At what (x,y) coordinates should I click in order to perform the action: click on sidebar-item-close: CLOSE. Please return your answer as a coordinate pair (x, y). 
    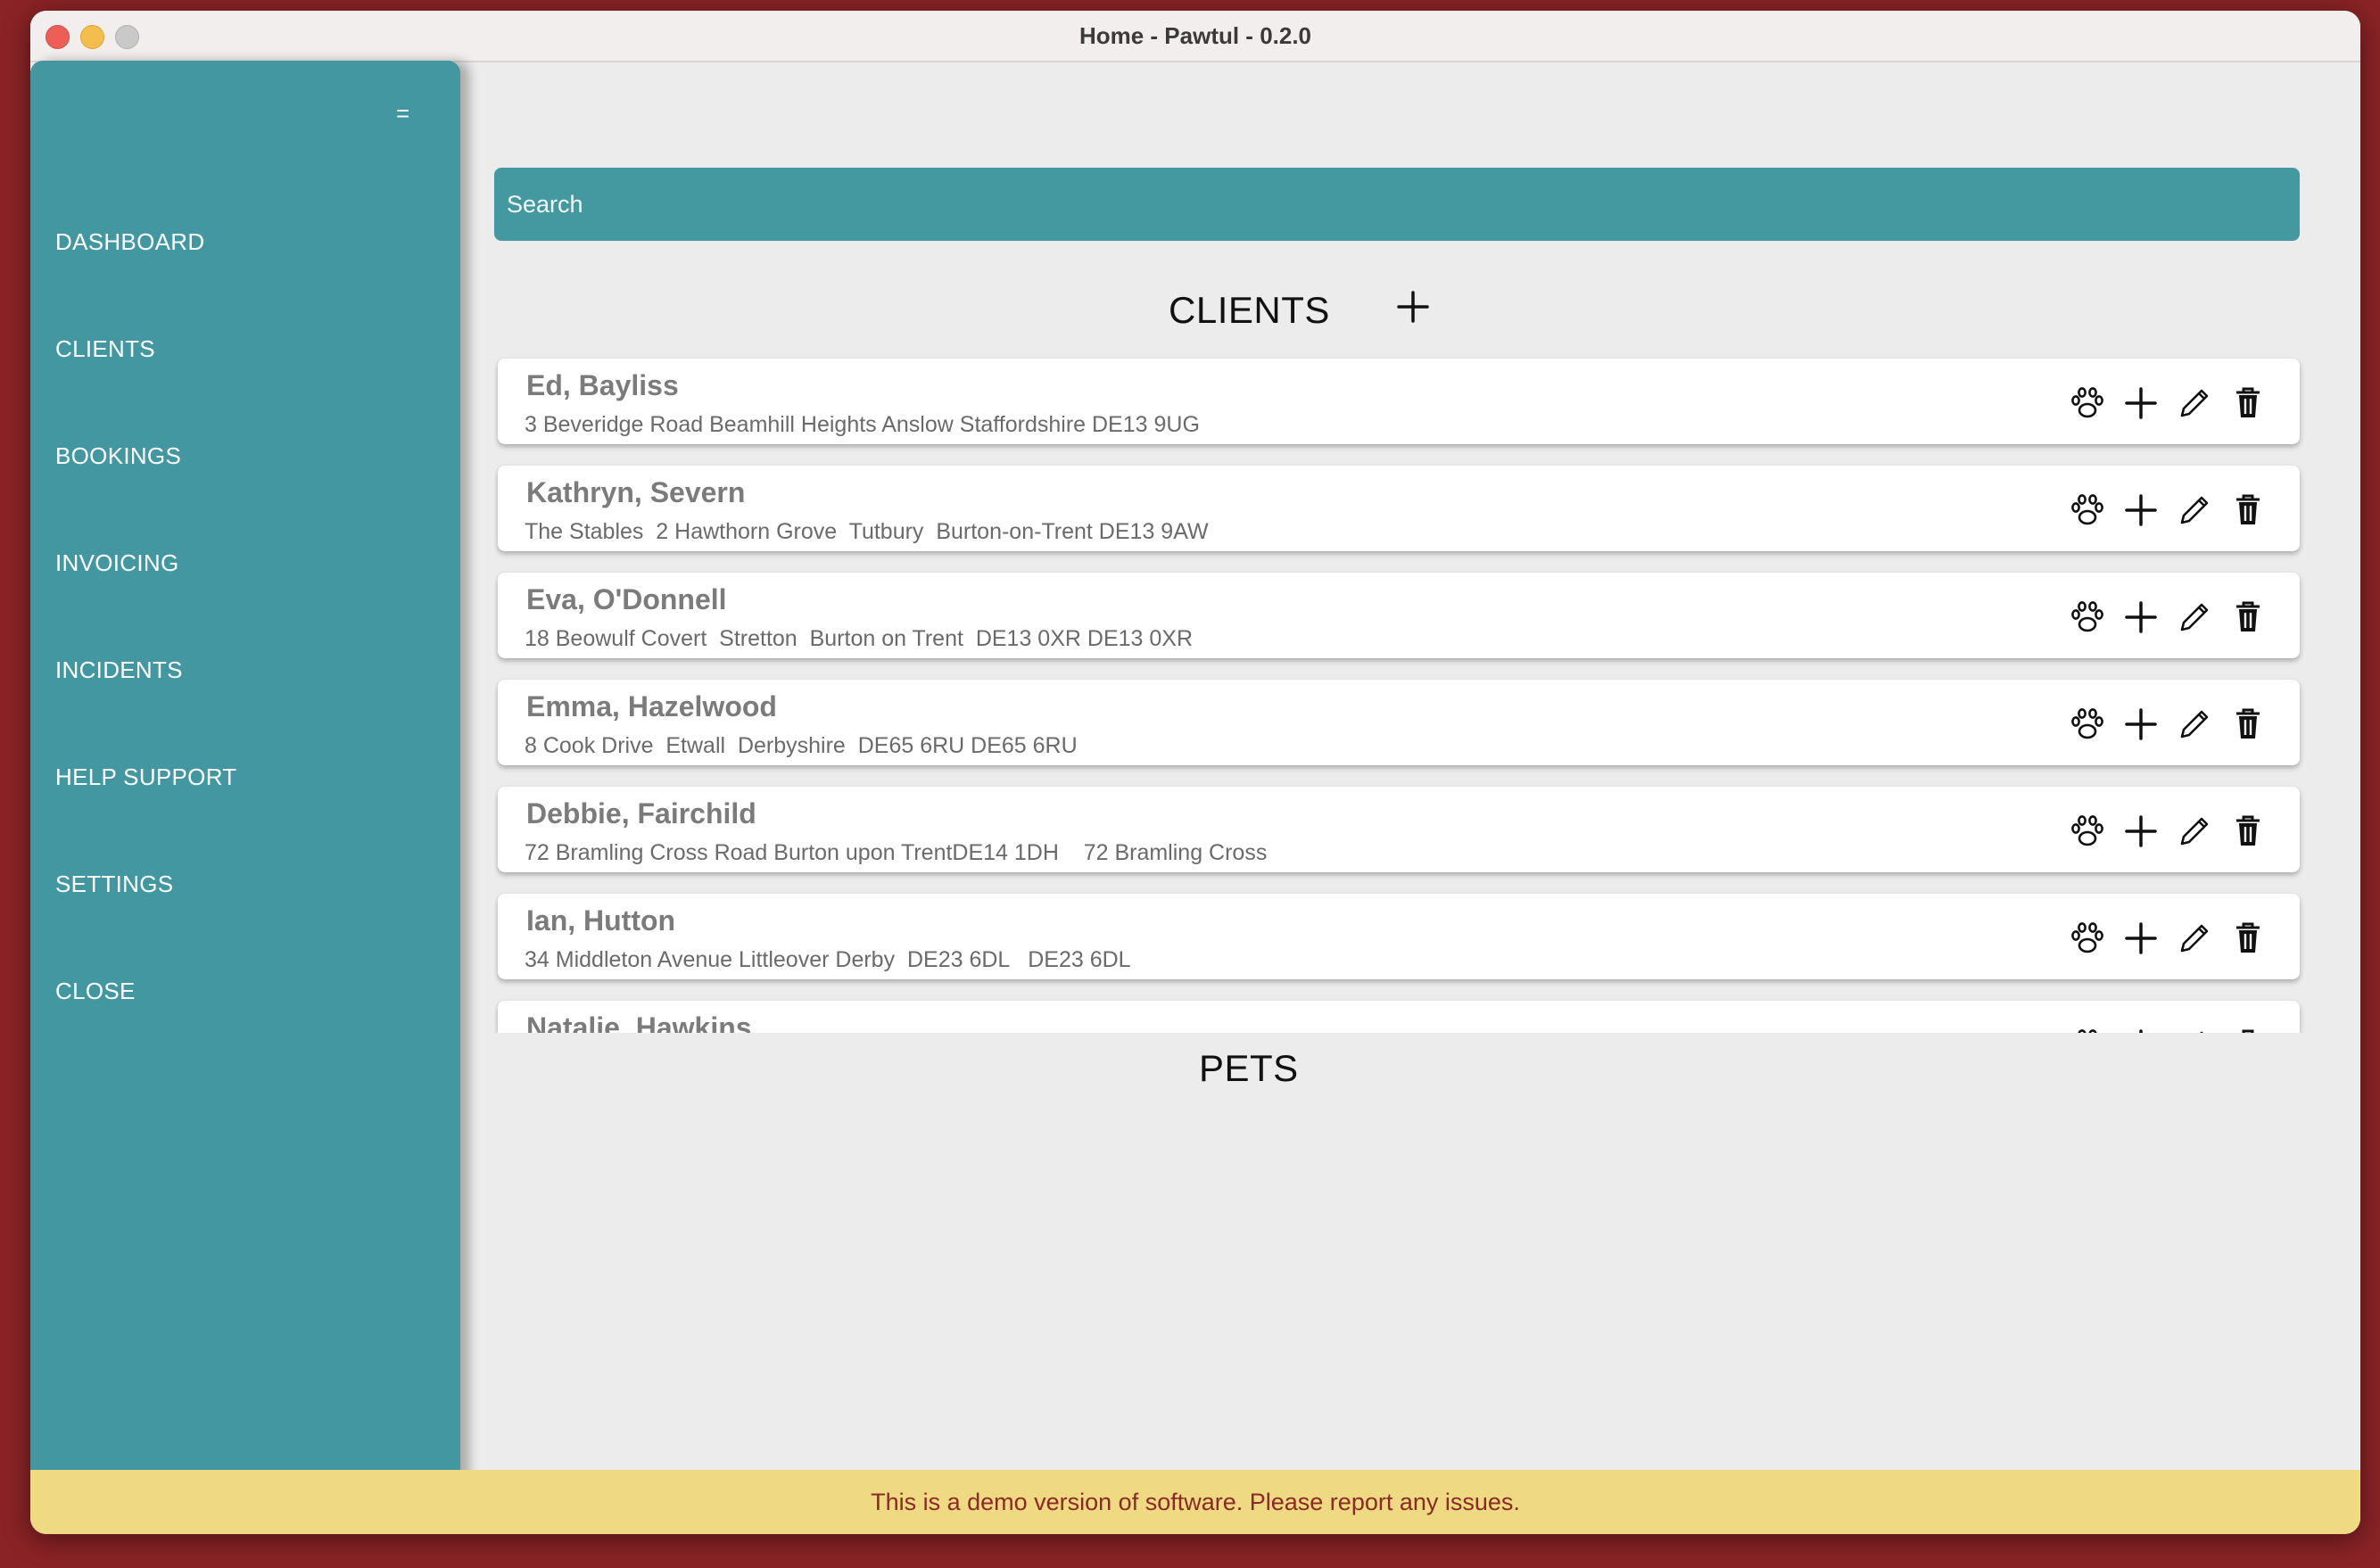
    Looking at the image, I should click on (95, 992).